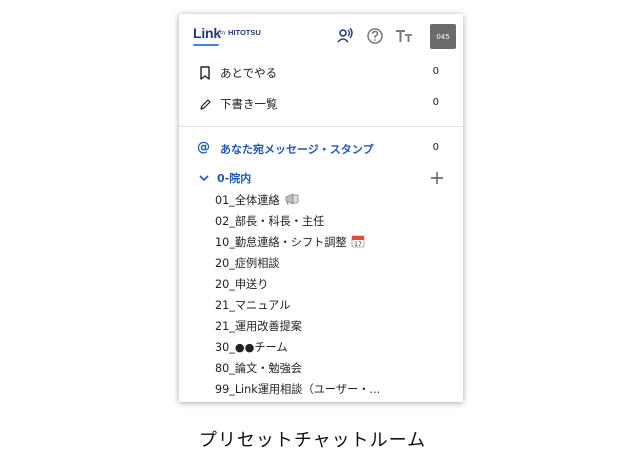 The image size is (625, 462). I want to click on room-item: 21_運用改善提案, so click(258, 326).